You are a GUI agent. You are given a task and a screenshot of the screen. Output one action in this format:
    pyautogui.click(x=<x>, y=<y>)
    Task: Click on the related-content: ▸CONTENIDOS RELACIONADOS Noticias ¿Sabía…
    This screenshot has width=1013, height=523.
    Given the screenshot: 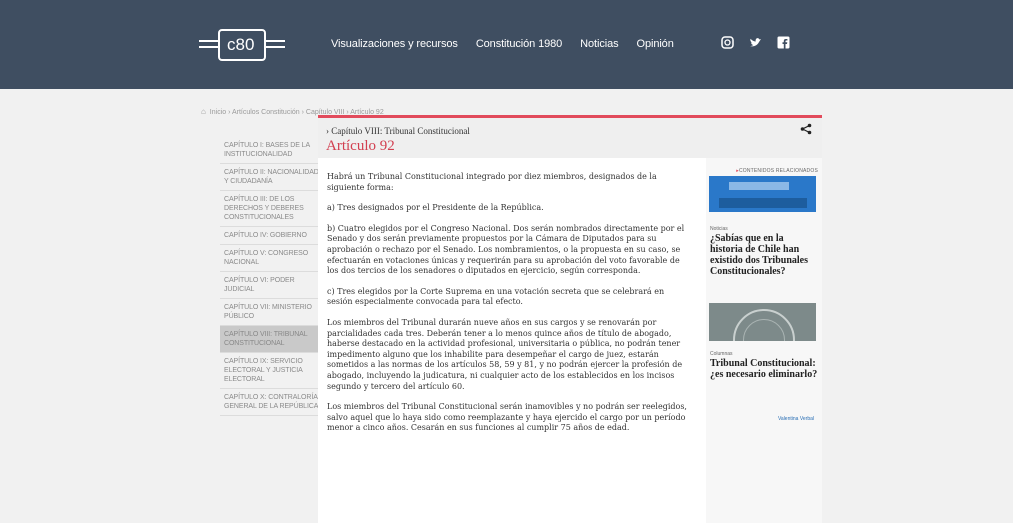 What is the action you would take?
    pyautogui.click(x=764, y=340)
    